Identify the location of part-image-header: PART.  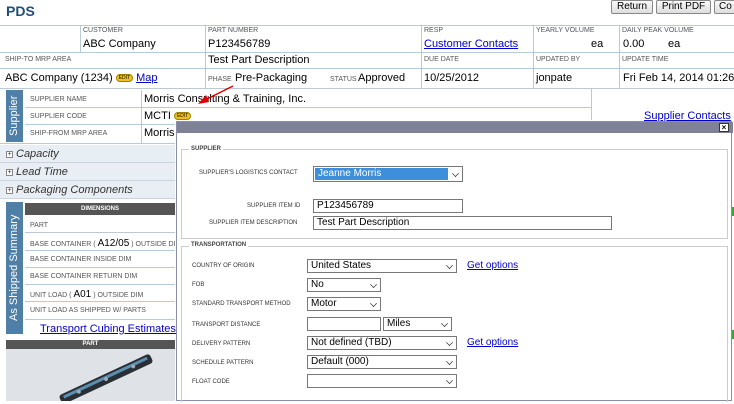
(90, 344).